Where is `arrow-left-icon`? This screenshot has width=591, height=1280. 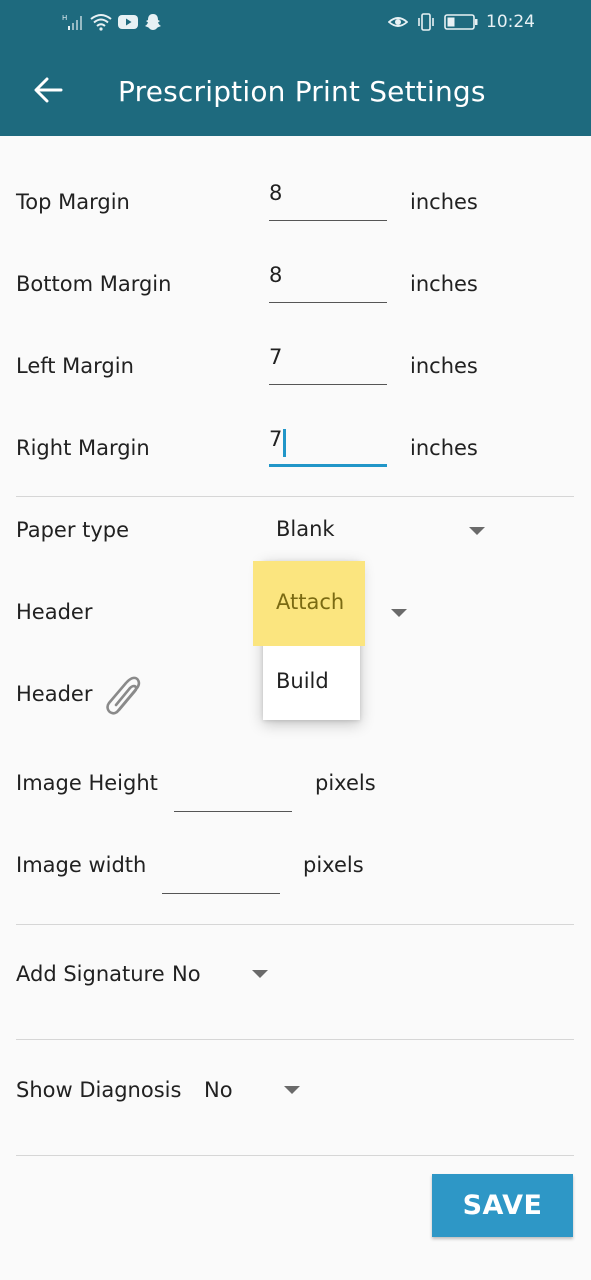 arrow-left-icon is located at coordinates (48, 90).